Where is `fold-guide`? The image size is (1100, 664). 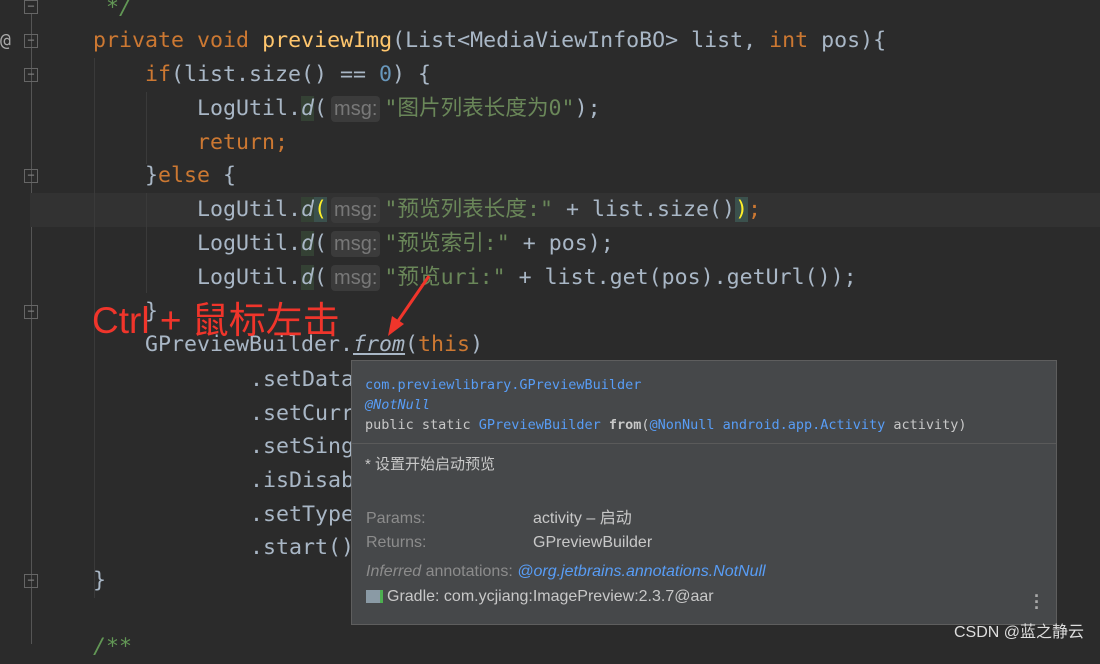
fold-guide is located at coordinates (31, 329).